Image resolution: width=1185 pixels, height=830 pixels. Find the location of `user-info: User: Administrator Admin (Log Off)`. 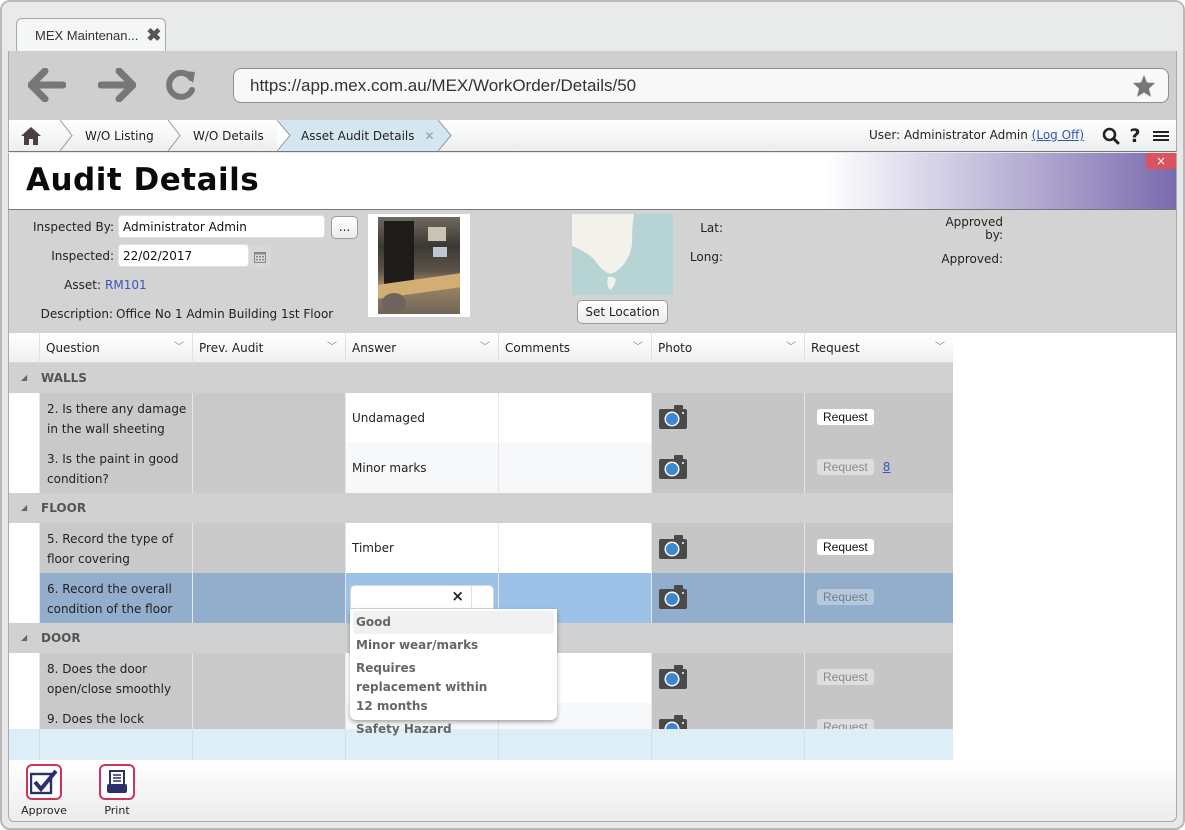

user-info: User: Administrator Admin (Log Off) is located at coordinates (976, 135).